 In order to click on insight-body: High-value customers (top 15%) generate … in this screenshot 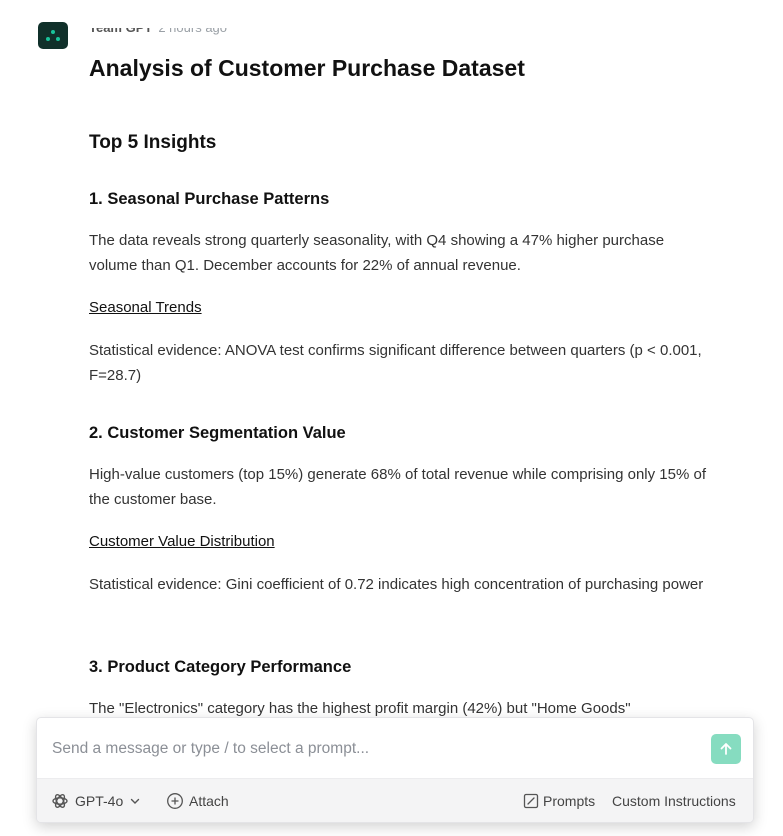, I will do `click(397, 487)`.